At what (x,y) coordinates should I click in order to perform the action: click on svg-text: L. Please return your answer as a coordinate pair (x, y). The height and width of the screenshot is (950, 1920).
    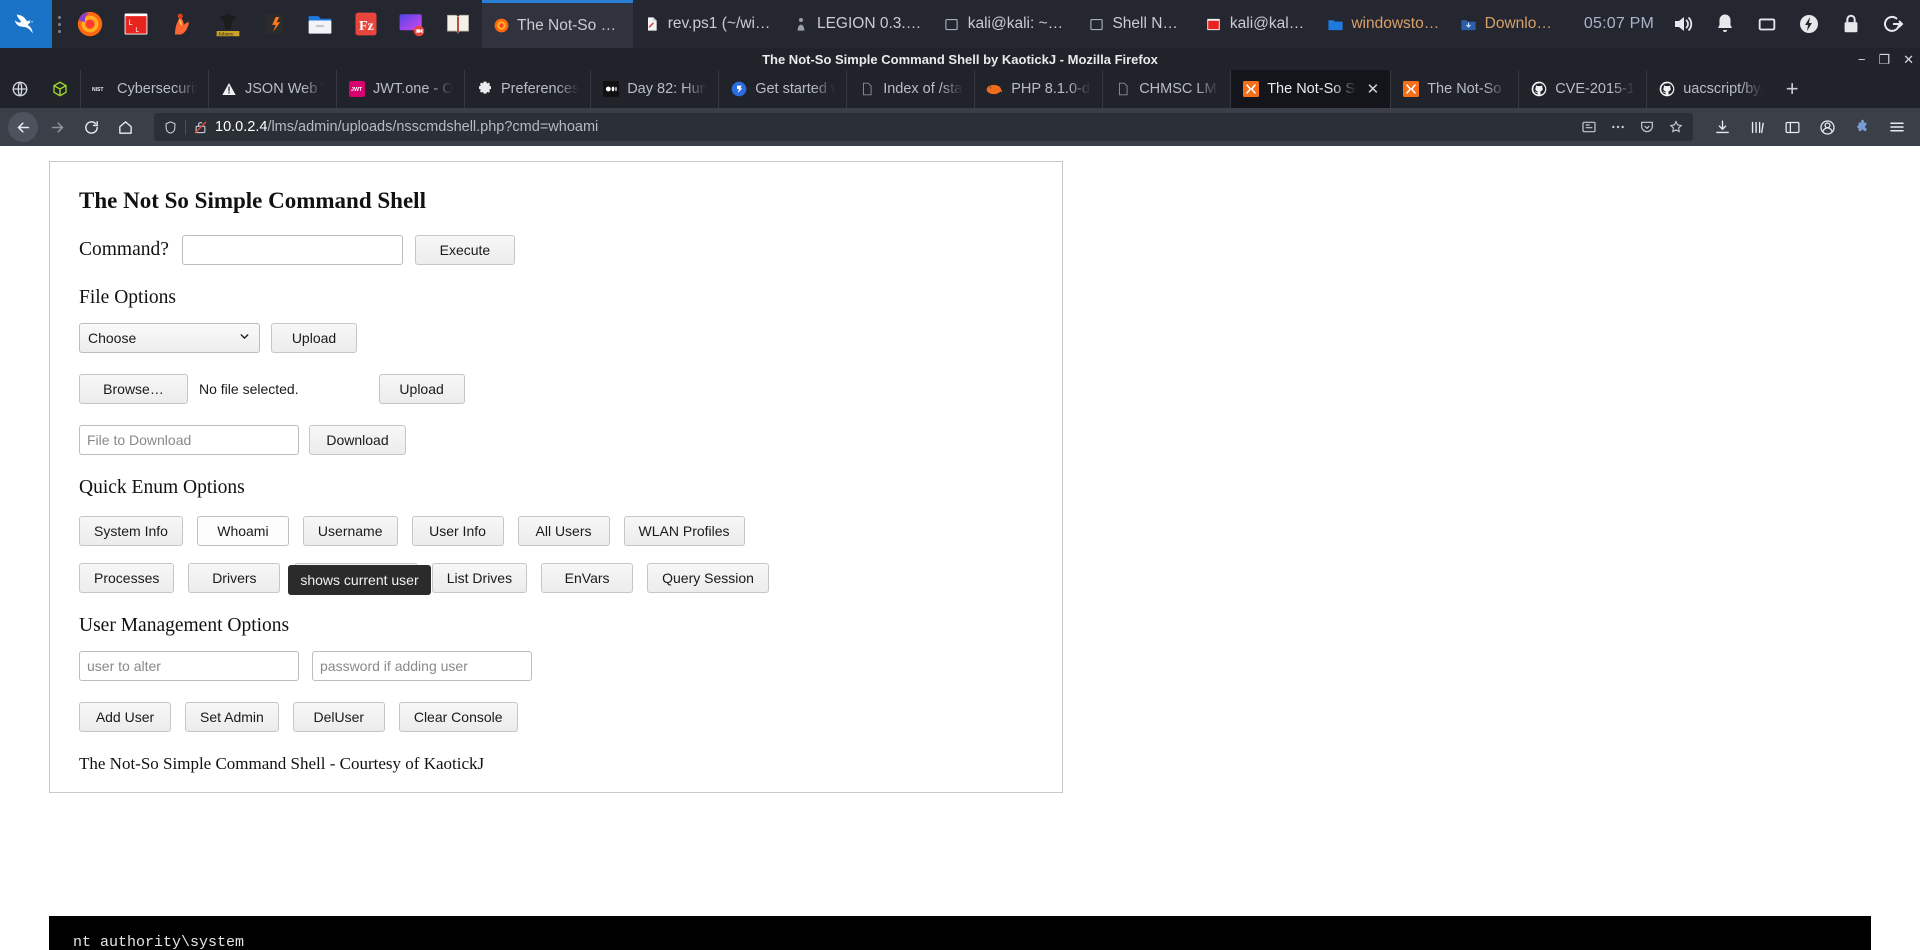
    Looking at the image, I should click on (137, 31).